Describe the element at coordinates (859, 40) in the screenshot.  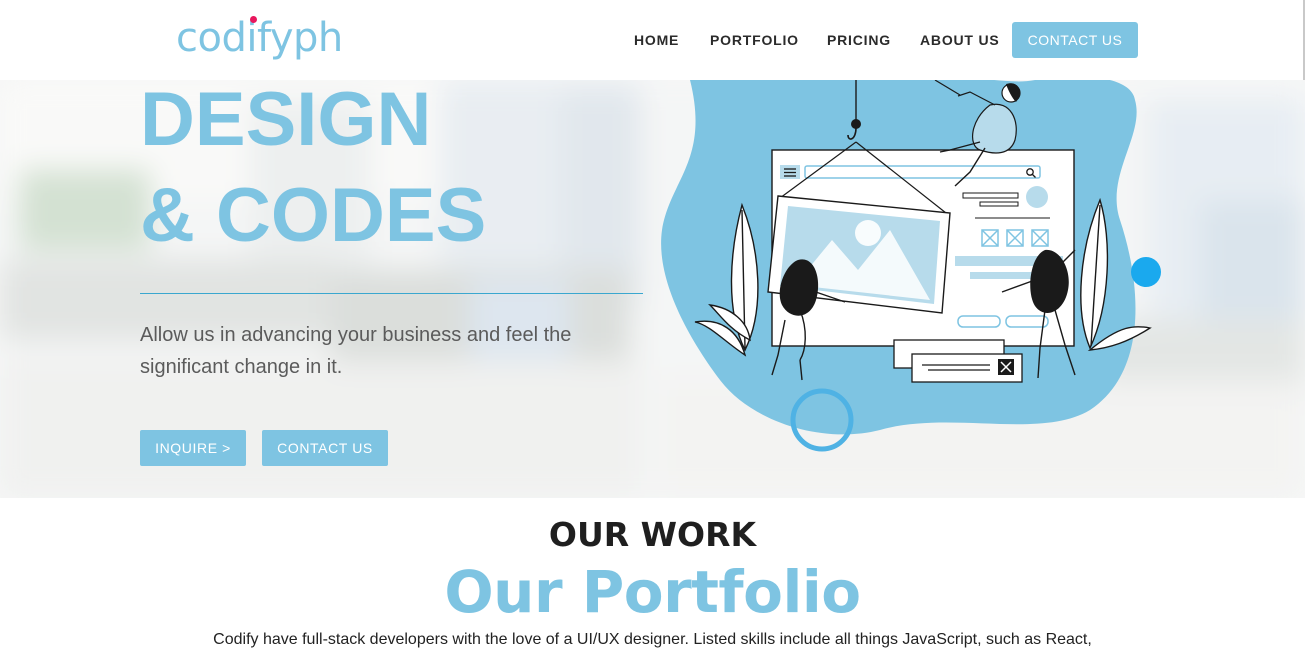
I see `nav-link-pricing: PRICING` at that location.